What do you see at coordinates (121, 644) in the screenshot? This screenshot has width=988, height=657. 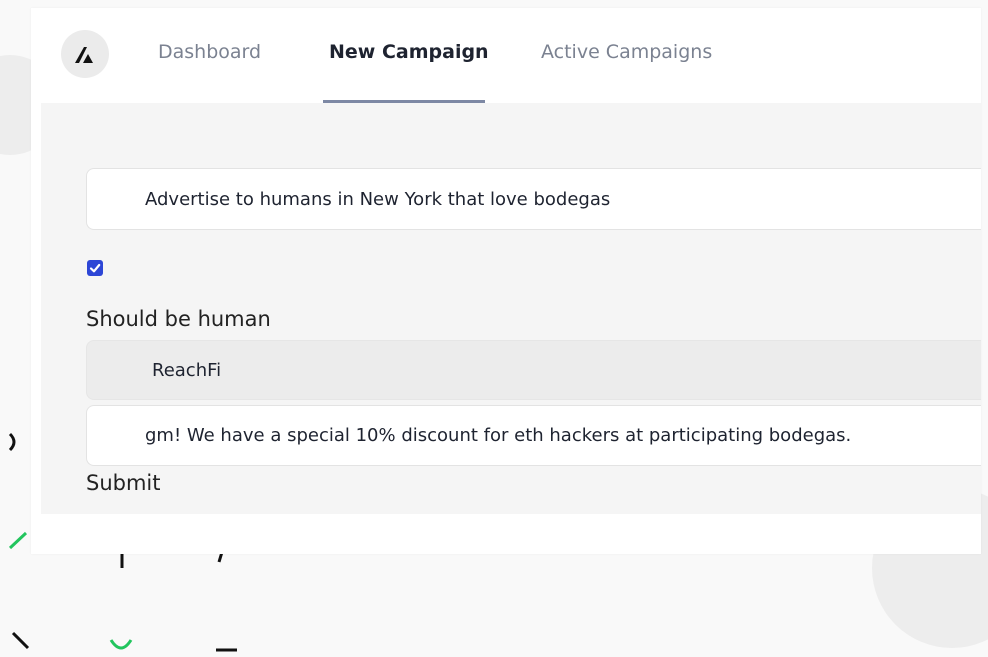 I see `doodle-green-arc` at bounding box center [121, 644].